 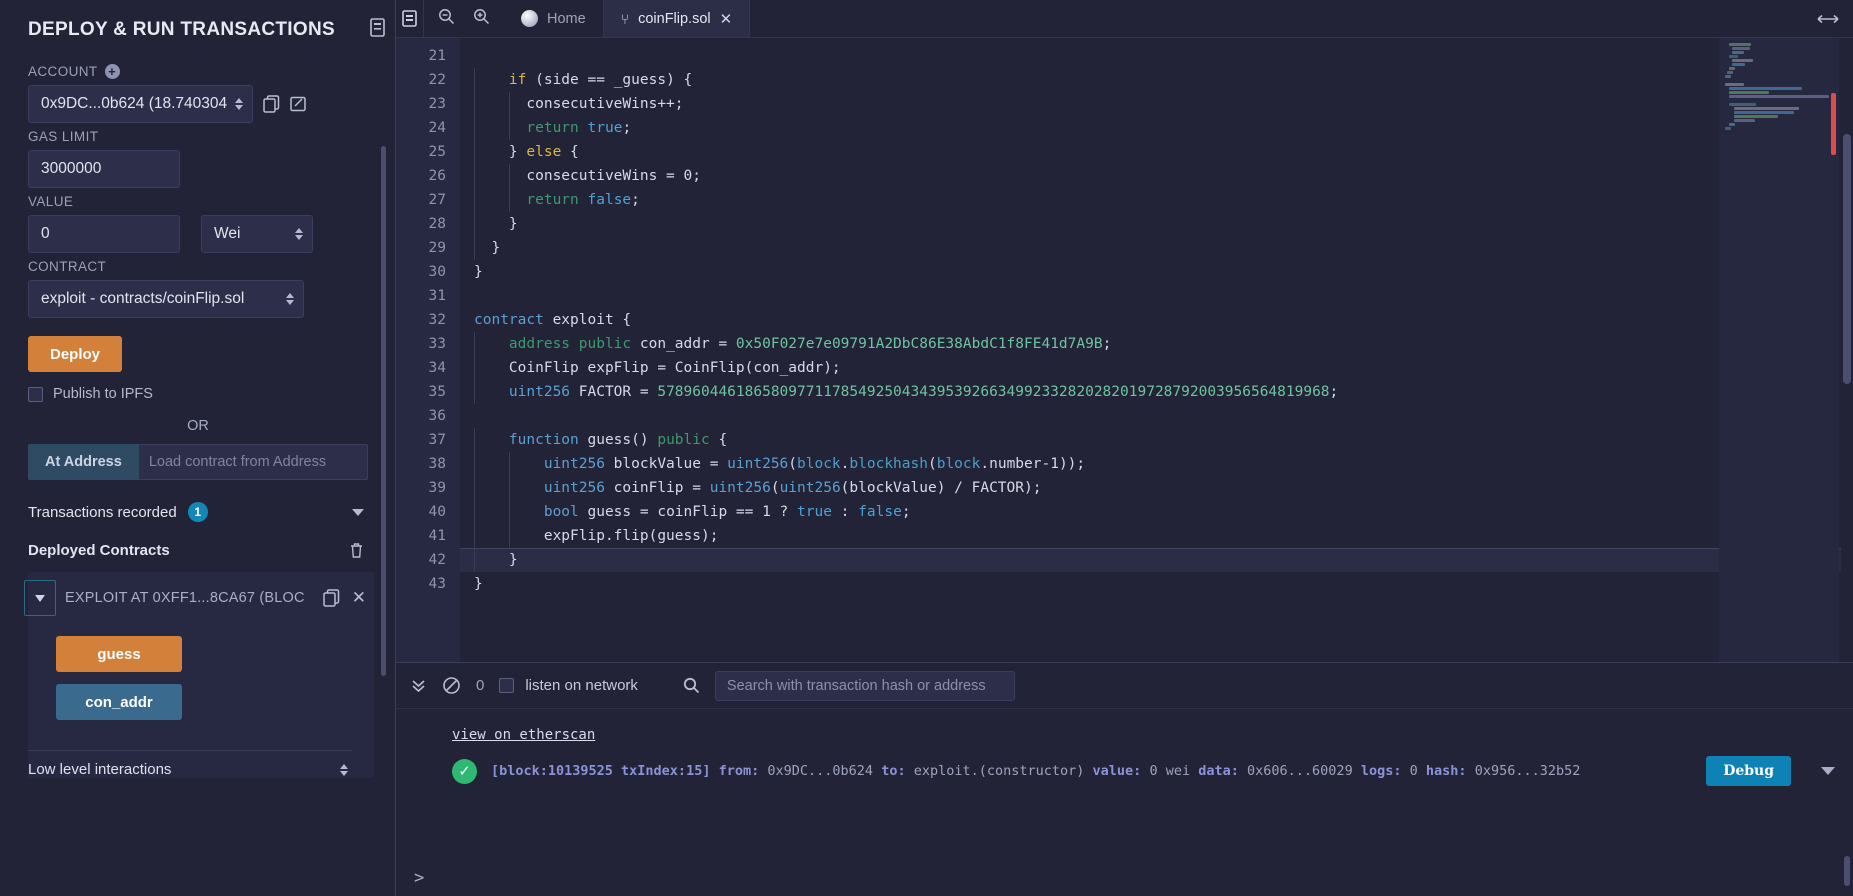 I want to click on debug-button: Debug, so click(x=1748, y=771).